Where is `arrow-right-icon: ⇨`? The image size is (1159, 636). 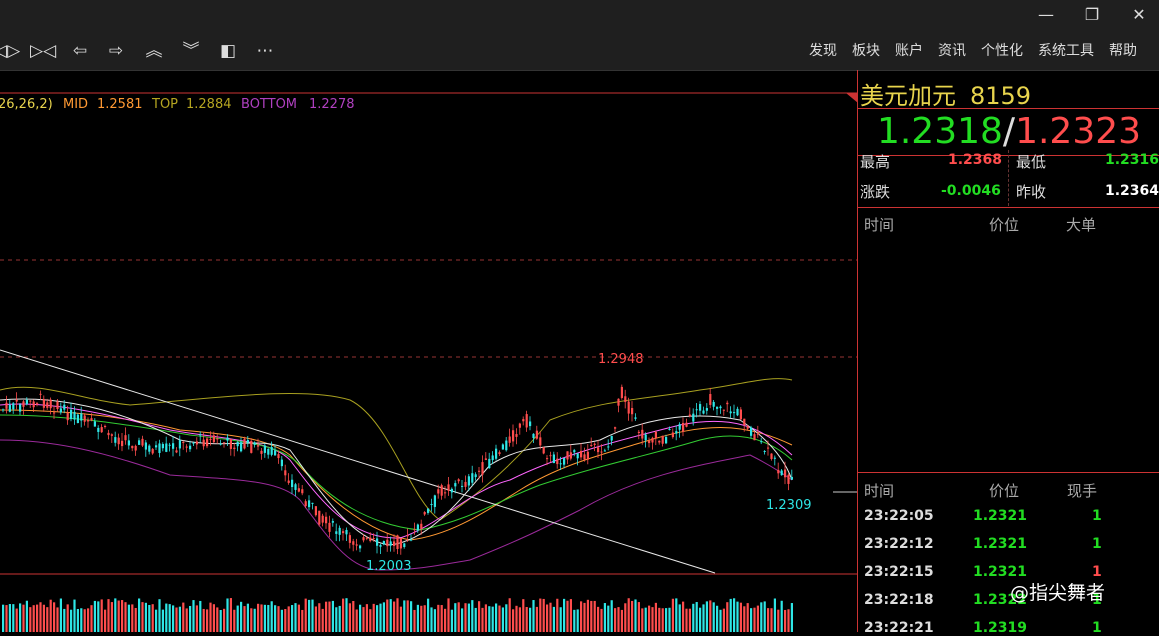
arrow-right-icon: ⇨ is located at coordinates (116, 51).